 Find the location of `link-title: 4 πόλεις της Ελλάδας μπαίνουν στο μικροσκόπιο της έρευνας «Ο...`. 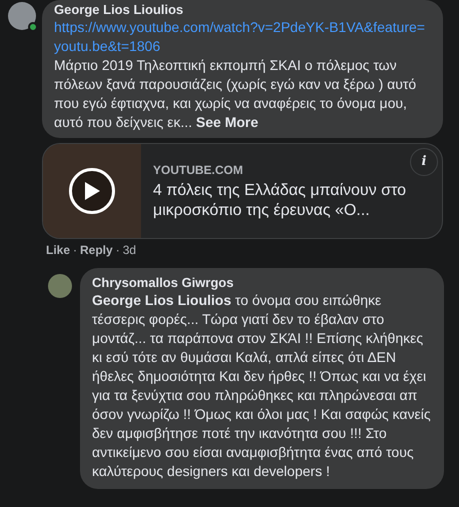

link-title: 4 πόλεις της Ελλάδας μπαίνουν στο μικροσκόπιο της έρευνας «Ο... is located at coordinates (280, 200).